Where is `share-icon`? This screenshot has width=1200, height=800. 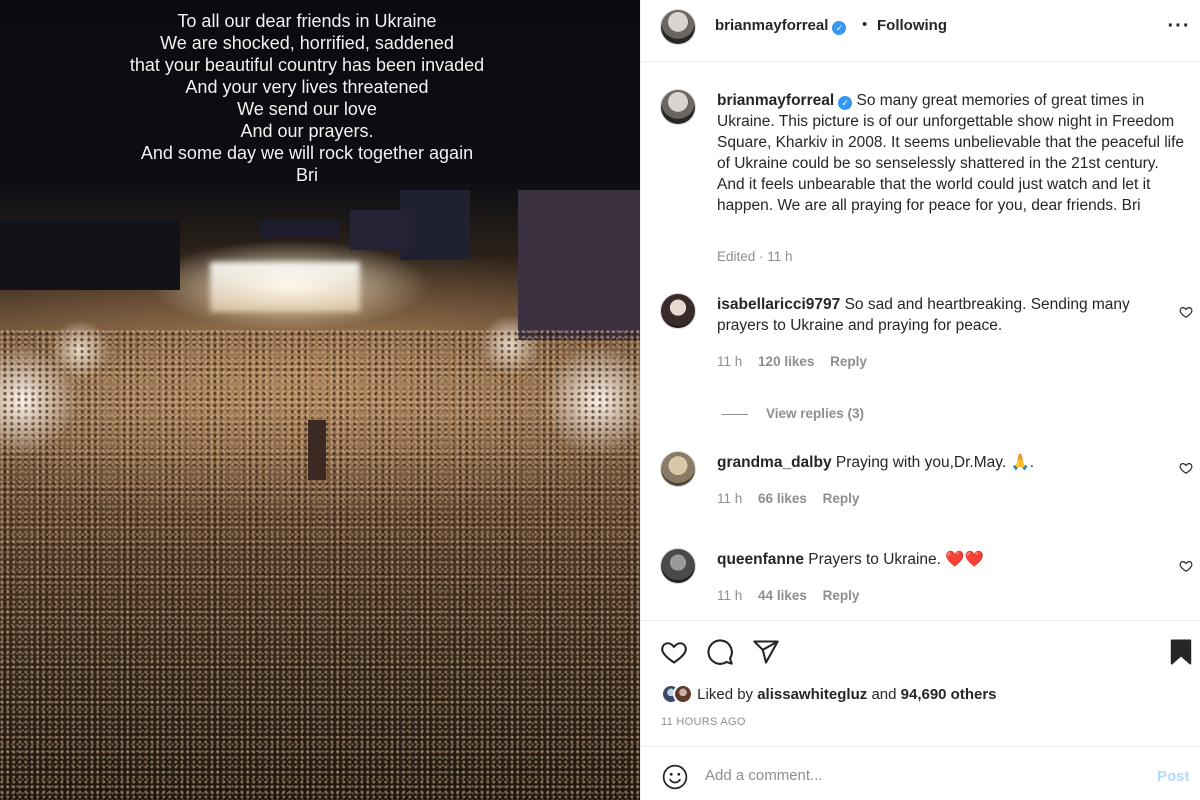
share-icon is located at coordinates (766, 652).